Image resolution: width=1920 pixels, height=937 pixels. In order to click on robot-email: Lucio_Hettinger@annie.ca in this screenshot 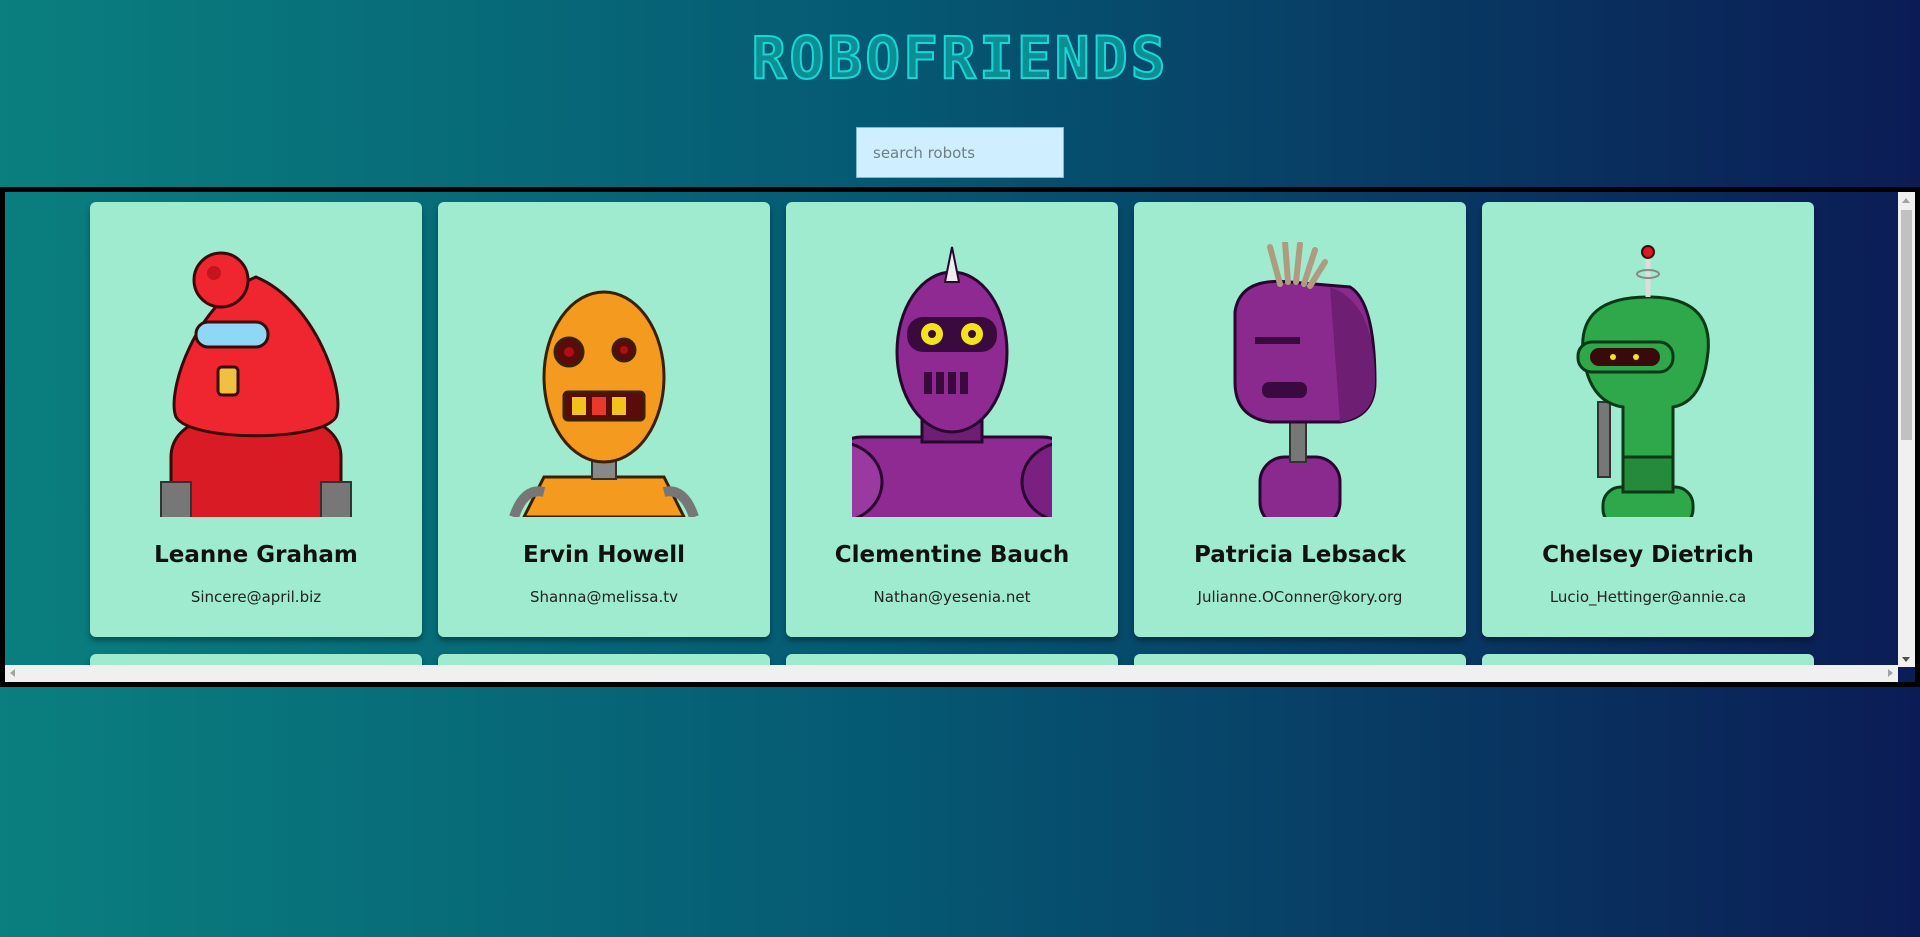, I will do `click(1648, 597)`.